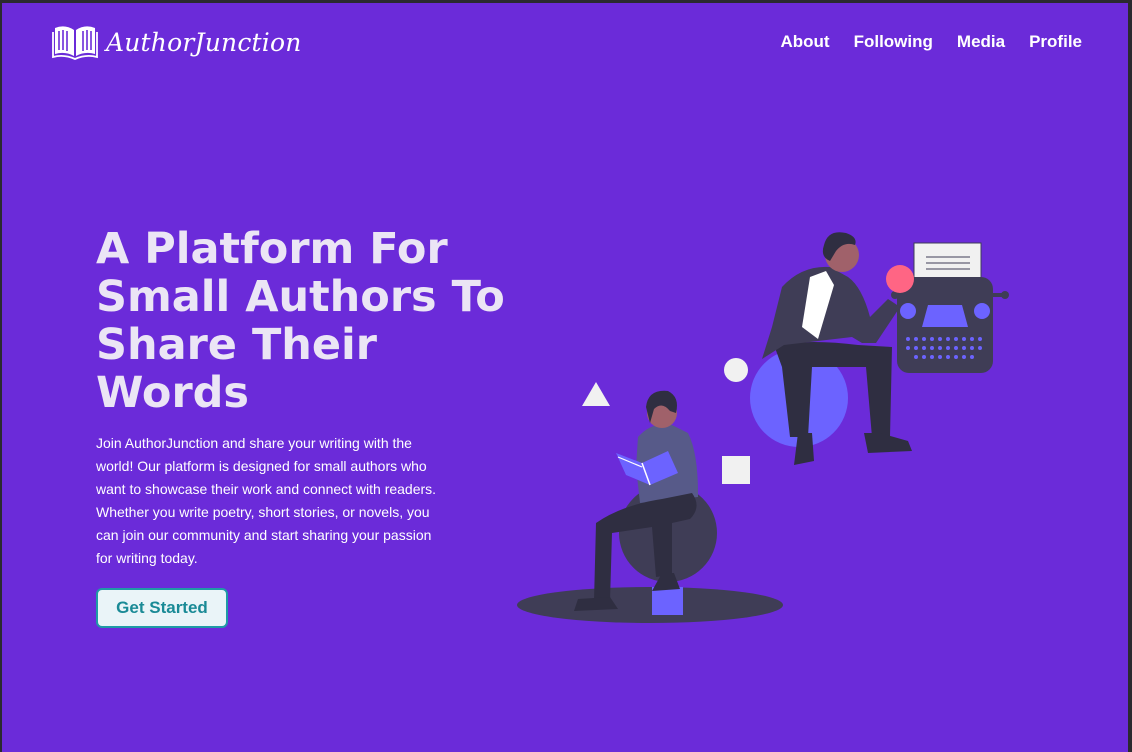 Image resolution: width=1132 pixels, height=752 pixels. What do you see at coordinates (981, 42) in the screenshot?
I see `nav-link-media: Media` at bounding box center [981, 42].